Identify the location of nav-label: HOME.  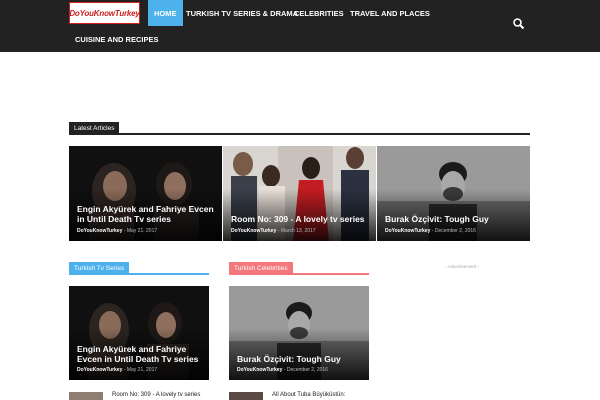
(165, 13).